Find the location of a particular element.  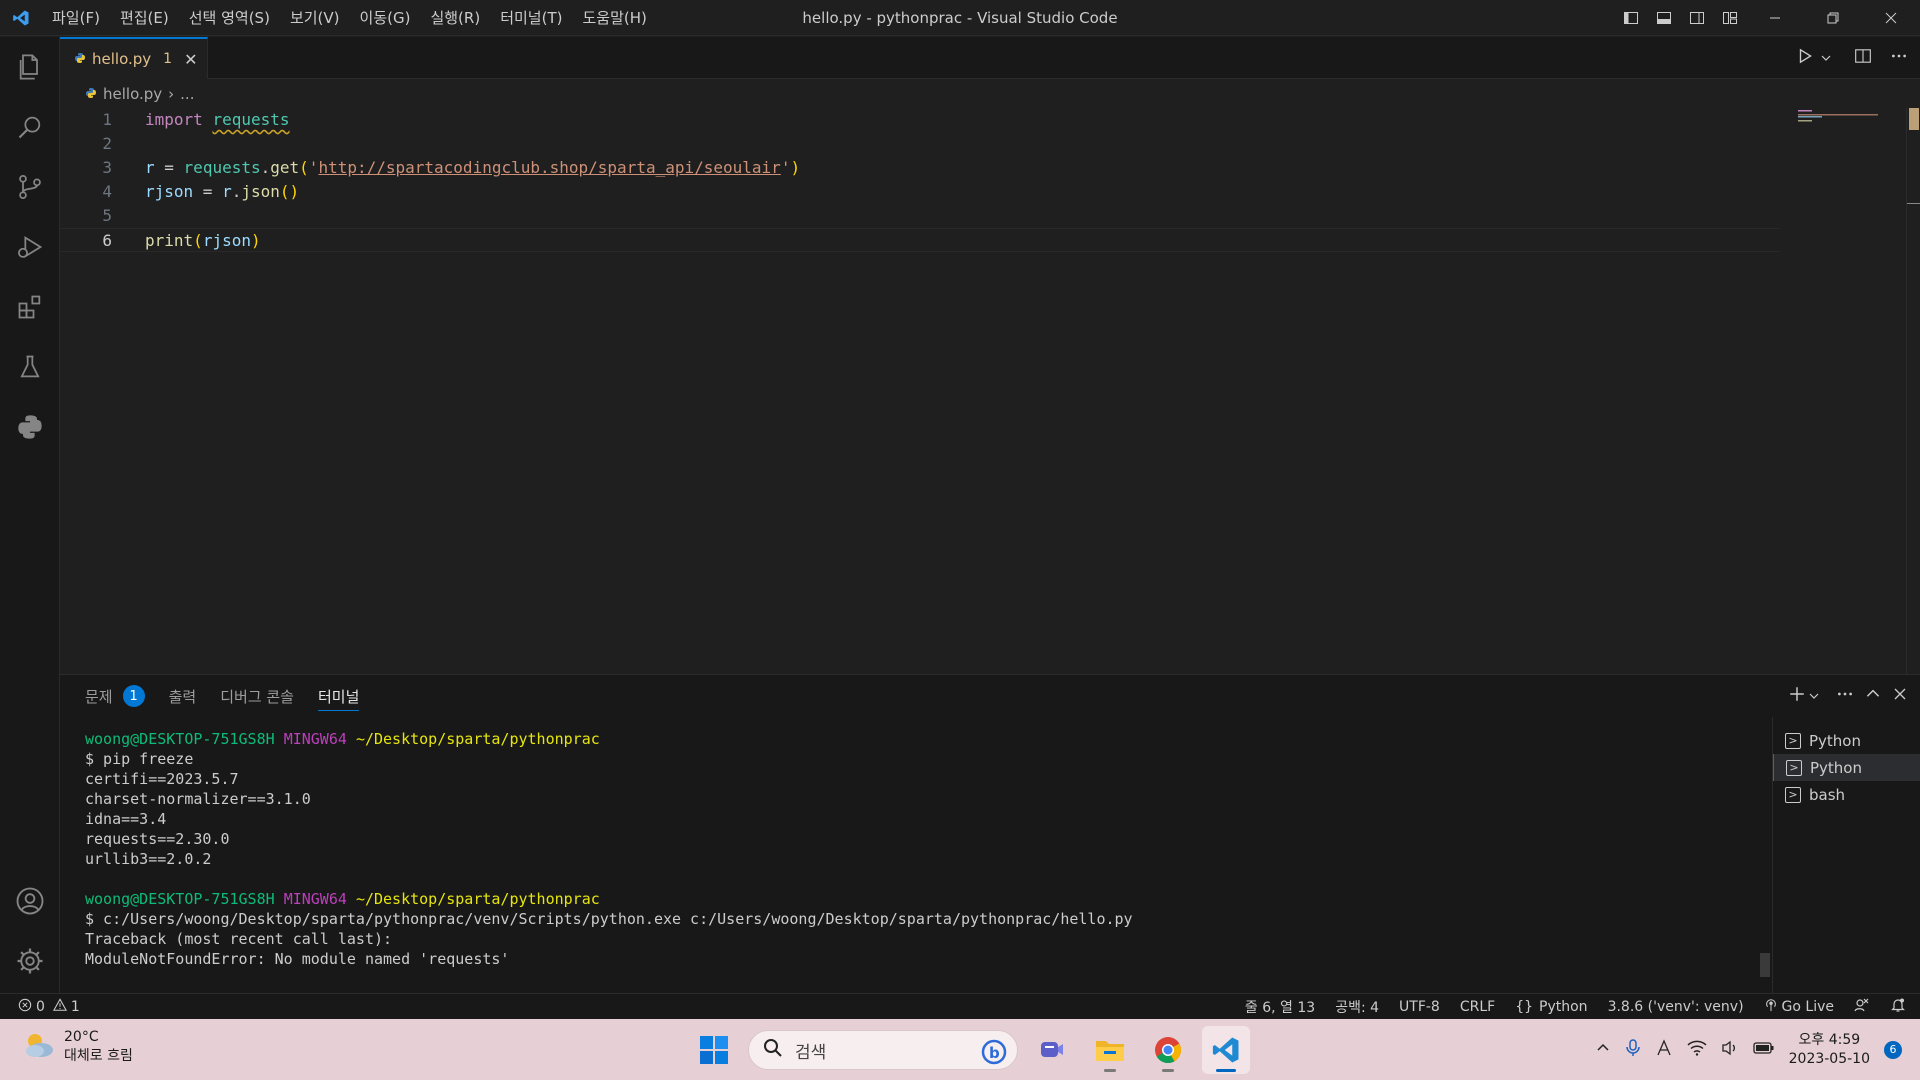

tab-terminal: 터미널 is located at coordinates (339, 696).